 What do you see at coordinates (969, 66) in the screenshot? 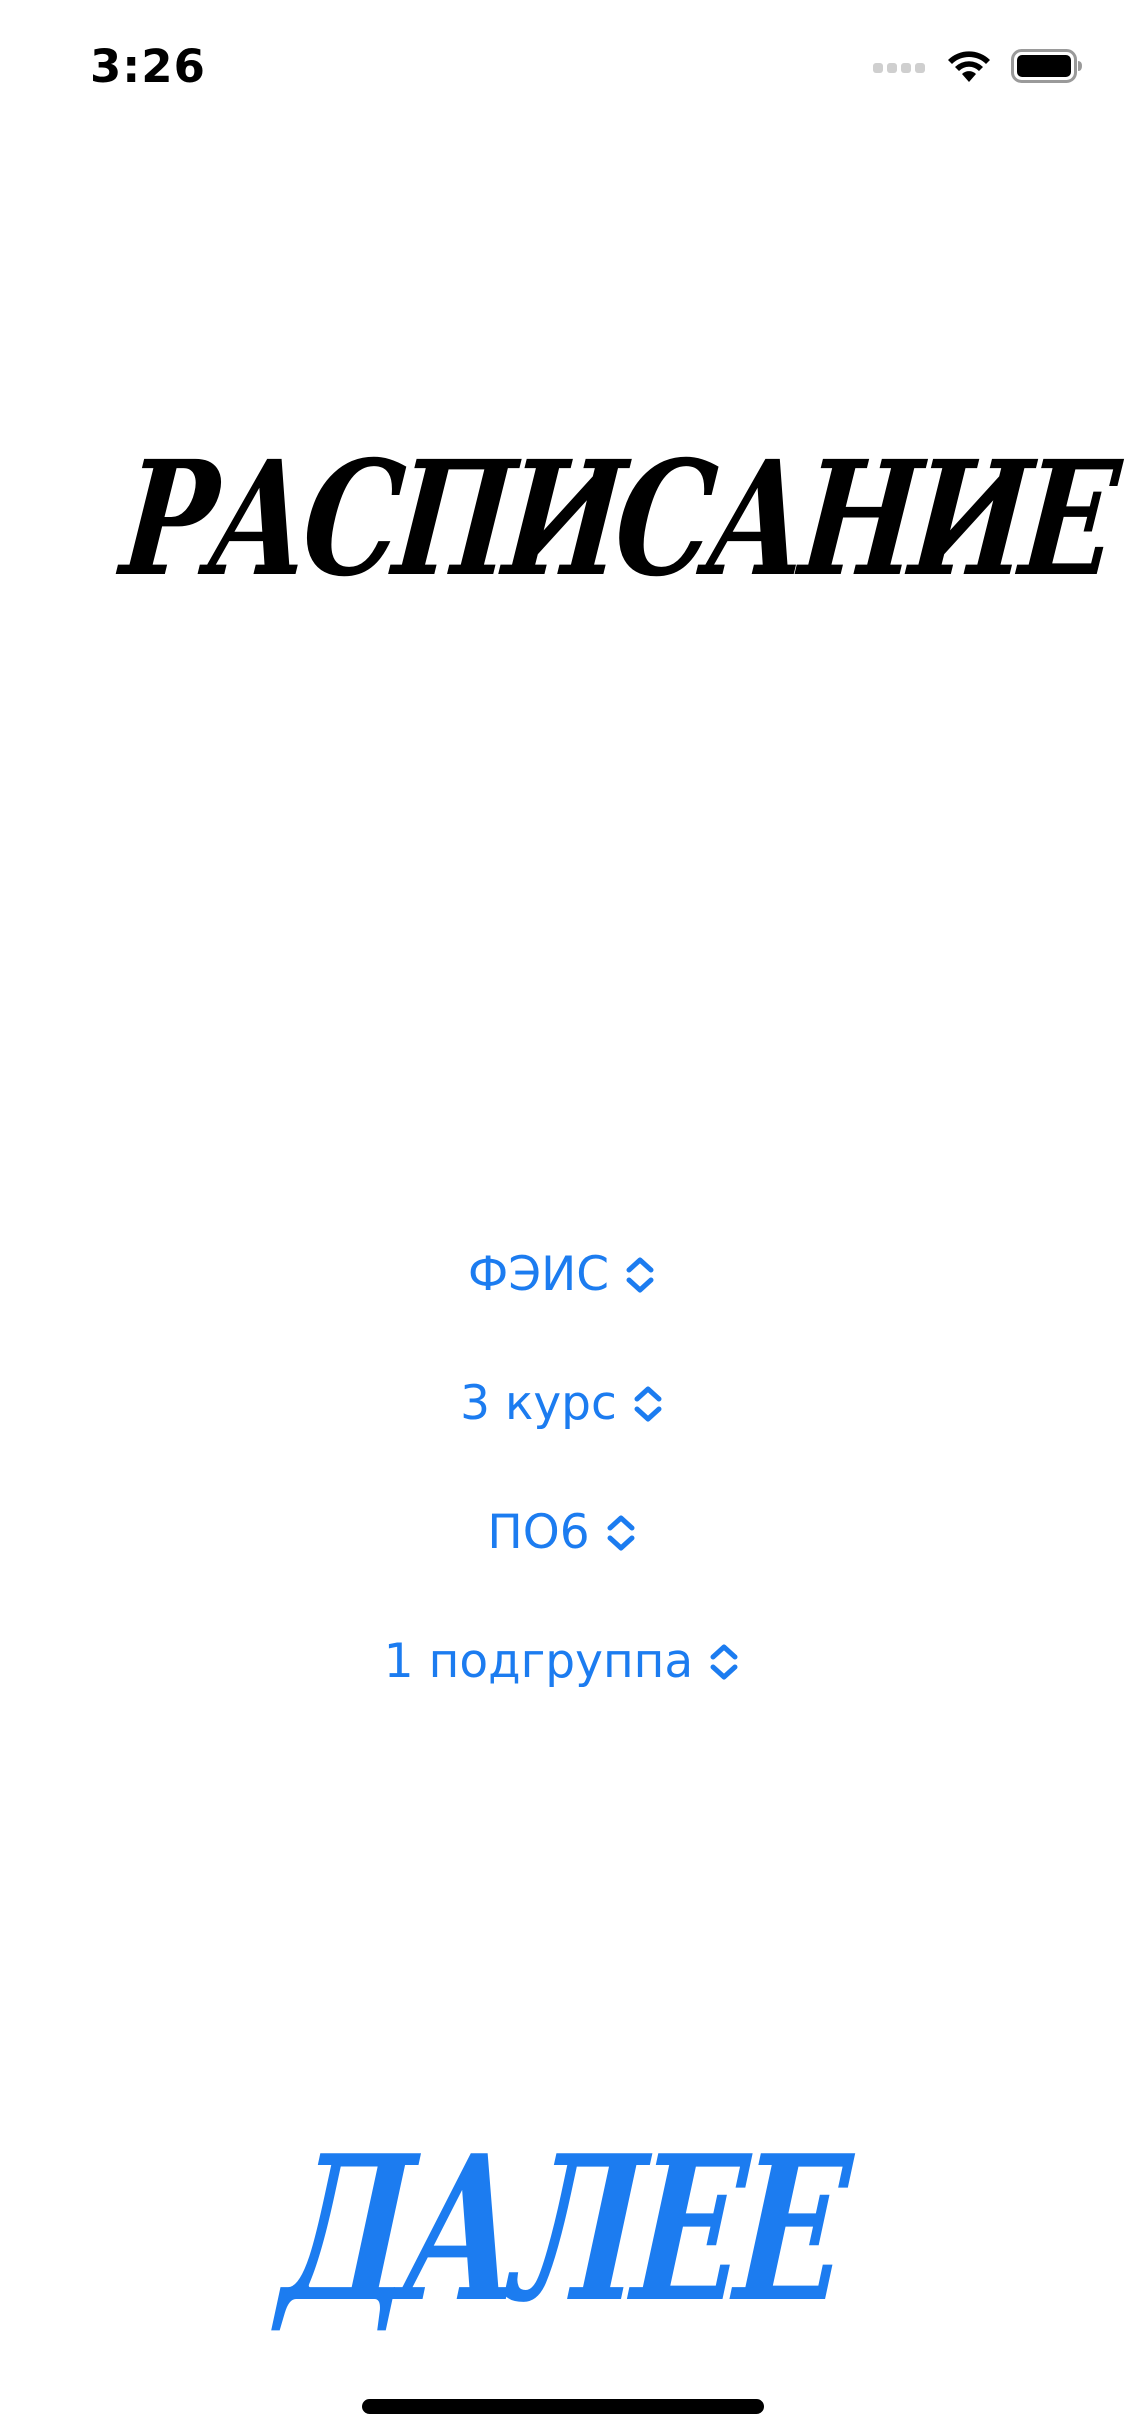
I see `wifi-icon` at bounding box center [969, 66].